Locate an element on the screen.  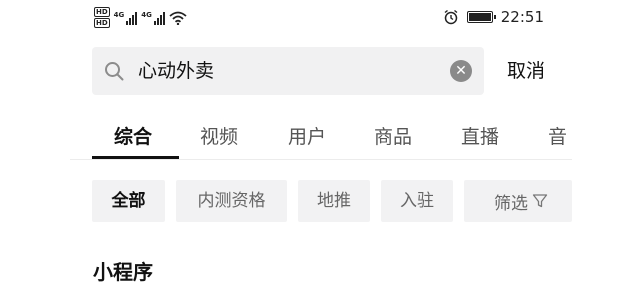
filter-button: 筛选 is located at coordinates (518, 201).